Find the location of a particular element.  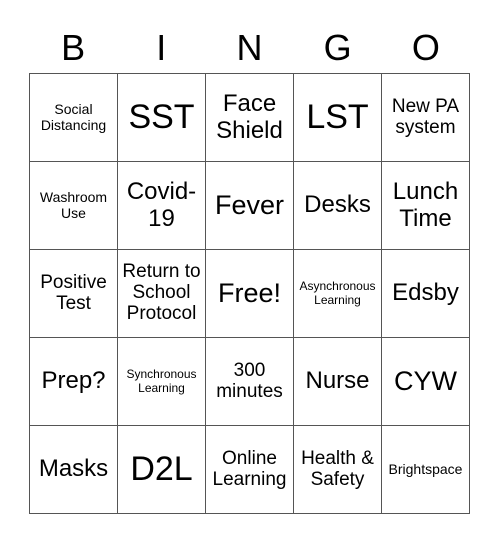

bingo-cell-text: Positive Test is located at coordinates (73, 292).